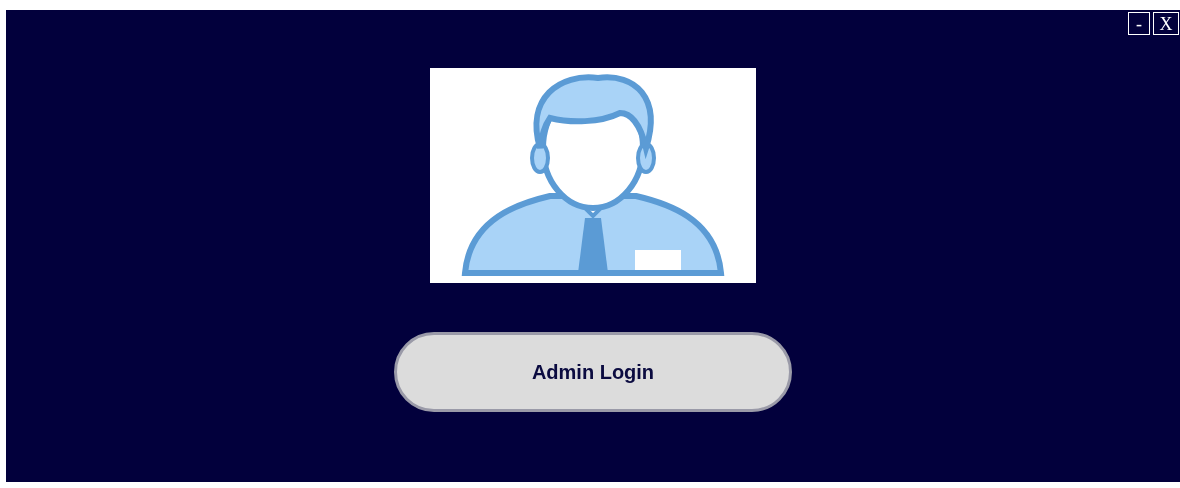 This screenshot has height=488, width=1180. What do you see at coordinates (1166, 23) in the screenshot?
I see `close-button: X` at bounding box center [1166, 23].